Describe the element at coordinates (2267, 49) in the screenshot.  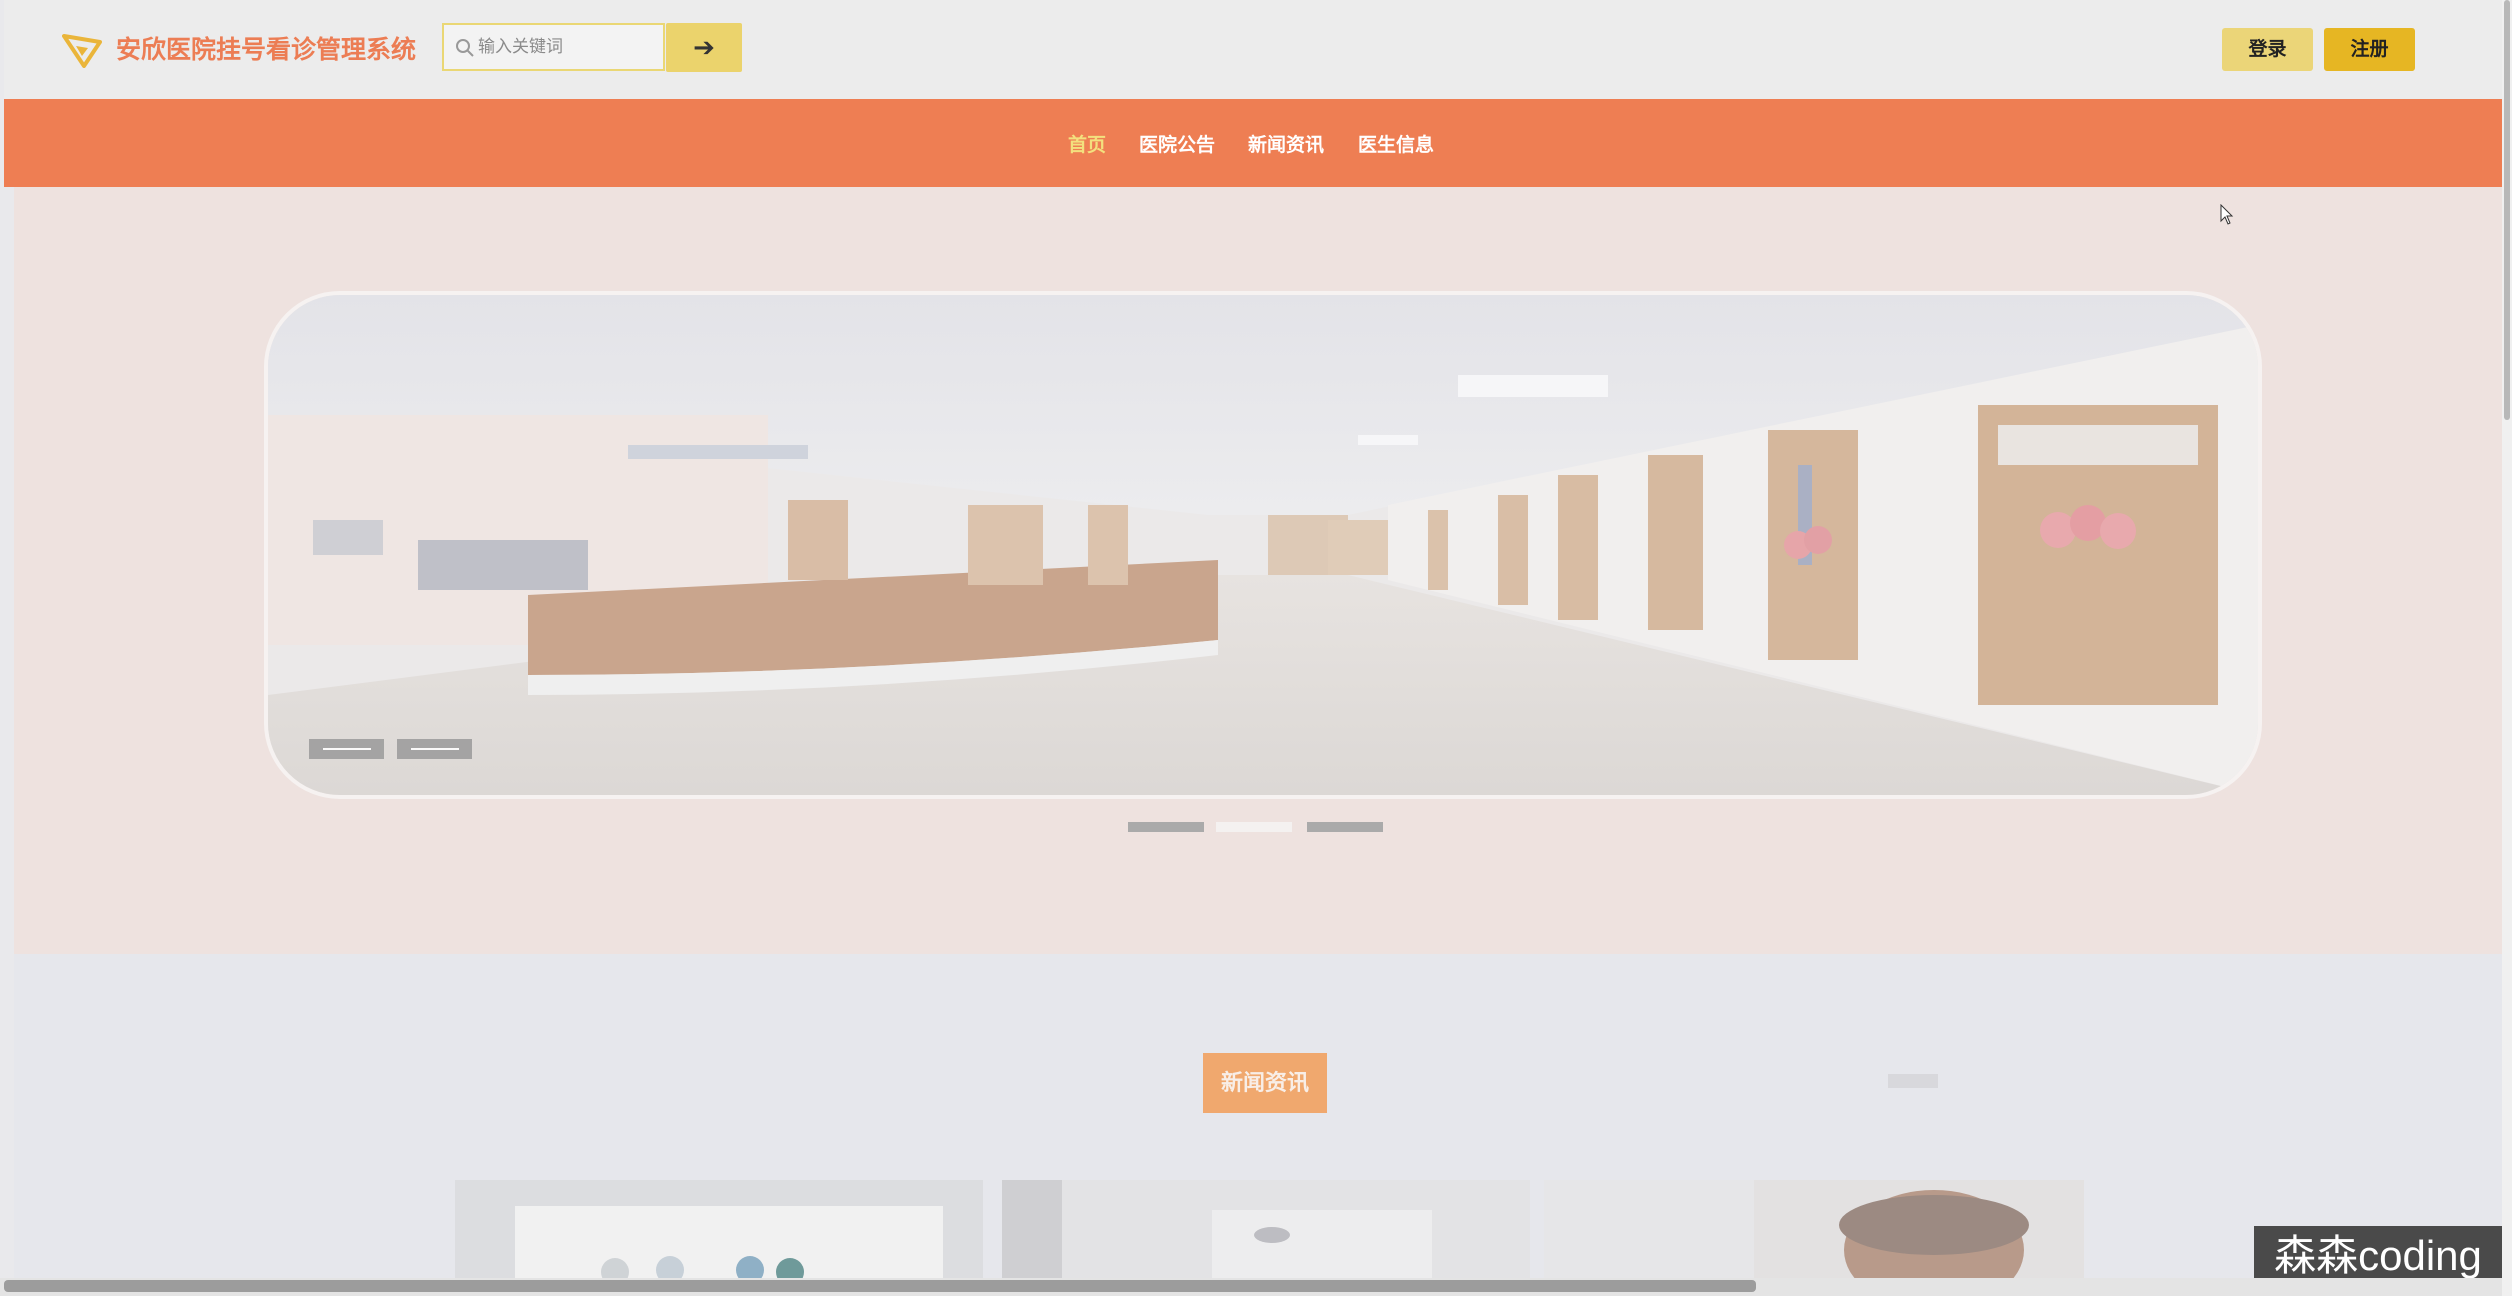
I see `login-button: 登录` at that location.